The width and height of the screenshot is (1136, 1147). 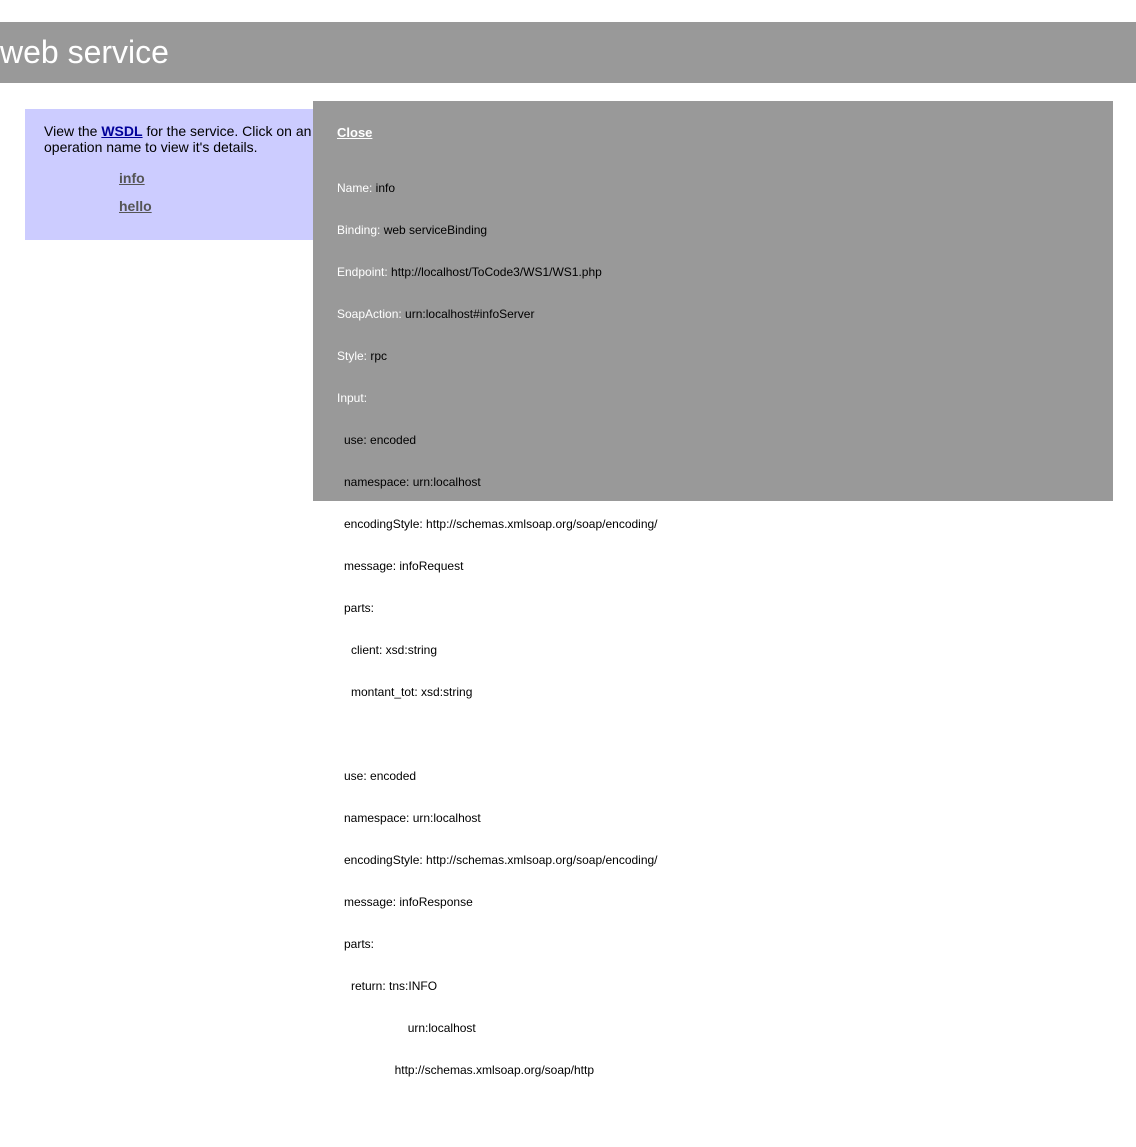 What do you see at coordinates (371, 1028) in the screenshot?
I see `detail-namespace-label: Namespace:` at bounding box center [371, 1028].